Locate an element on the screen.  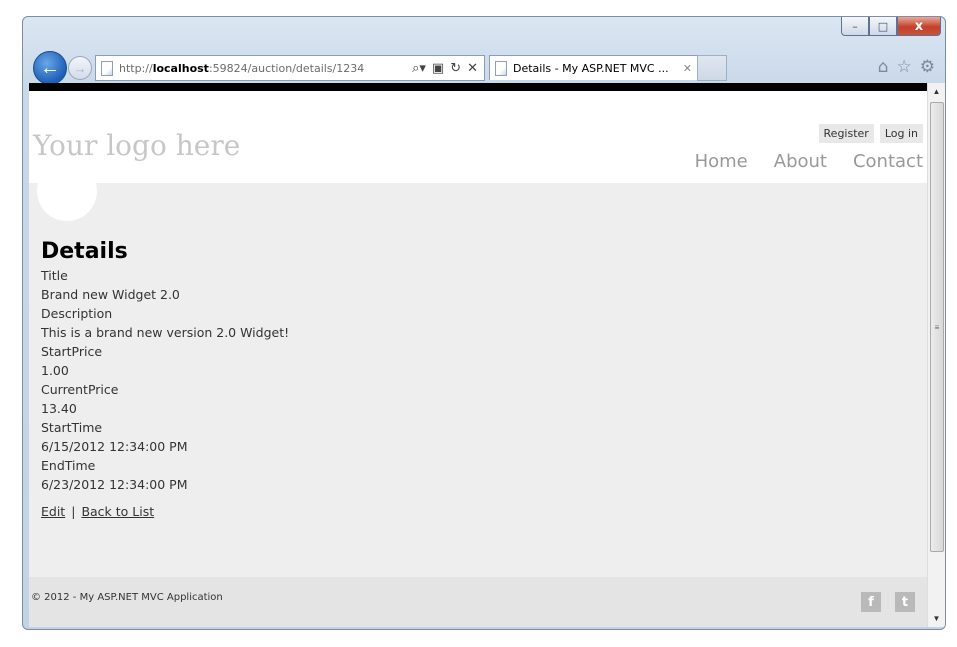
field-value: 6/15/2012 12:34:00 PM is located at coordinates (114, 446).